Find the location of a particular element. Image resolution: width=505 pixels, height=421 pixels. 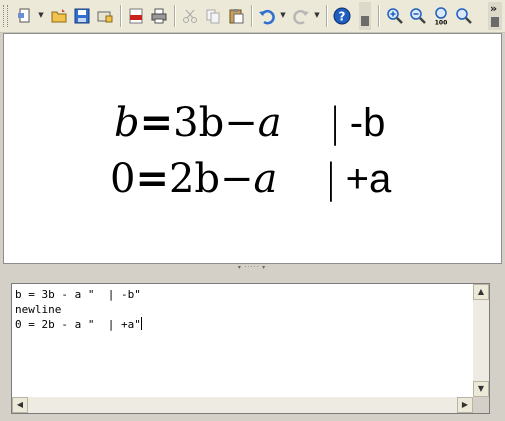

vertical-scrollbar: ▲ ▼ is located at coordinates (481, 340).